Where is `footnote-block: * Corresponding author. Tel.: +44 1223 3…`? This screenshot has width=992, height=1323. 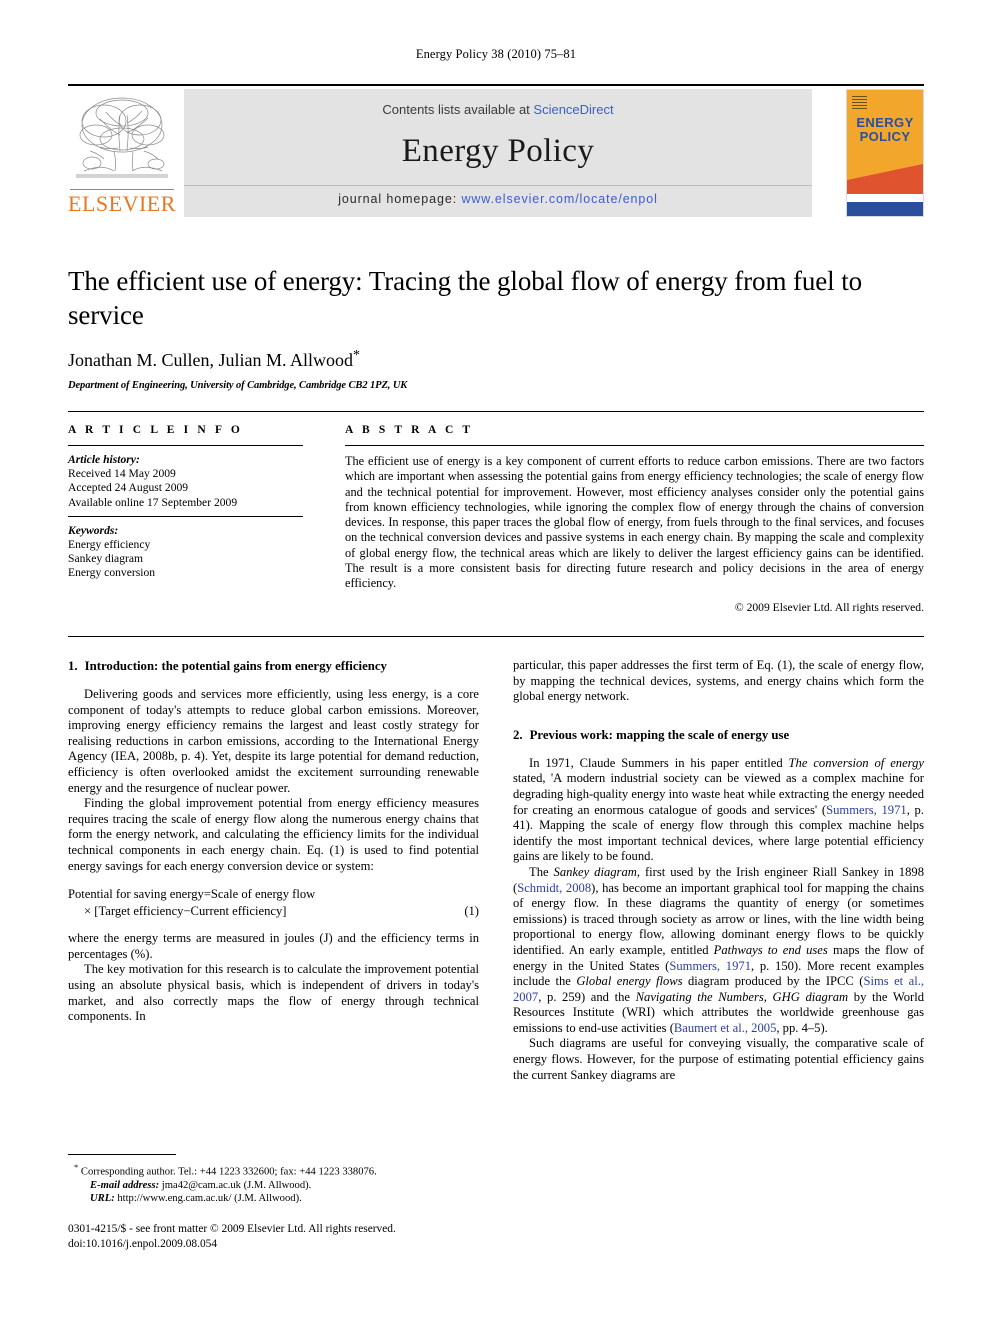 footnote-block: * Corresponding author. Tel.: +44 1223 3… is located at coordinates (273, 1183).